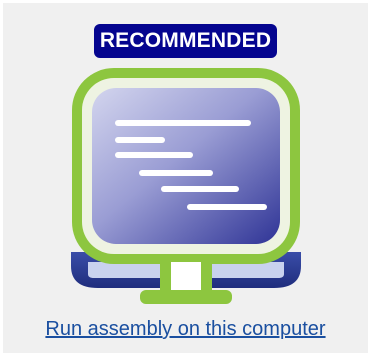  Describe the element at coordinates (185, 41) in the screenshot. I see `recommended-badge: RECOMMENDED` at that location.